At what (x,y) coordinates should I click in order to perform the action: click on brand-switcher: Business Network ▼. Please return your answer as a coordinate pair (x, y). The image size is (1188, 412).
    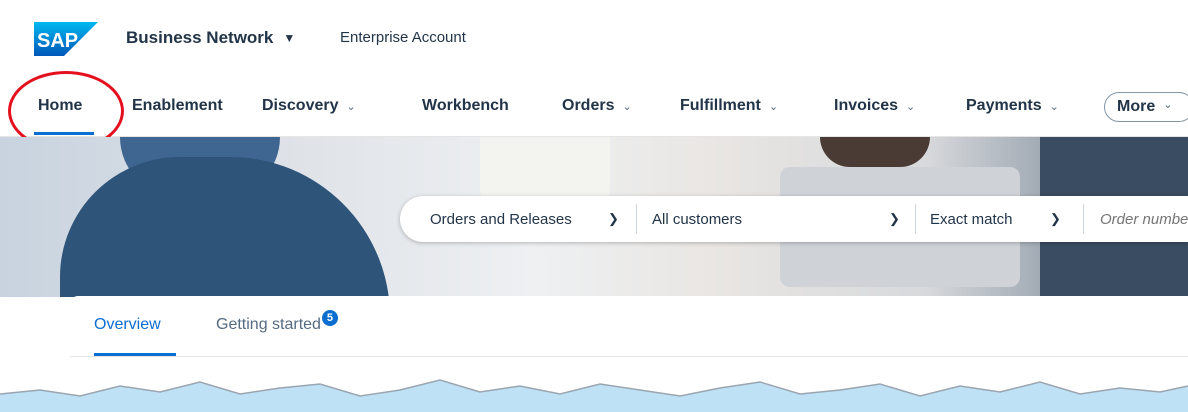
    Looking at the image, I should click on (210, 38).